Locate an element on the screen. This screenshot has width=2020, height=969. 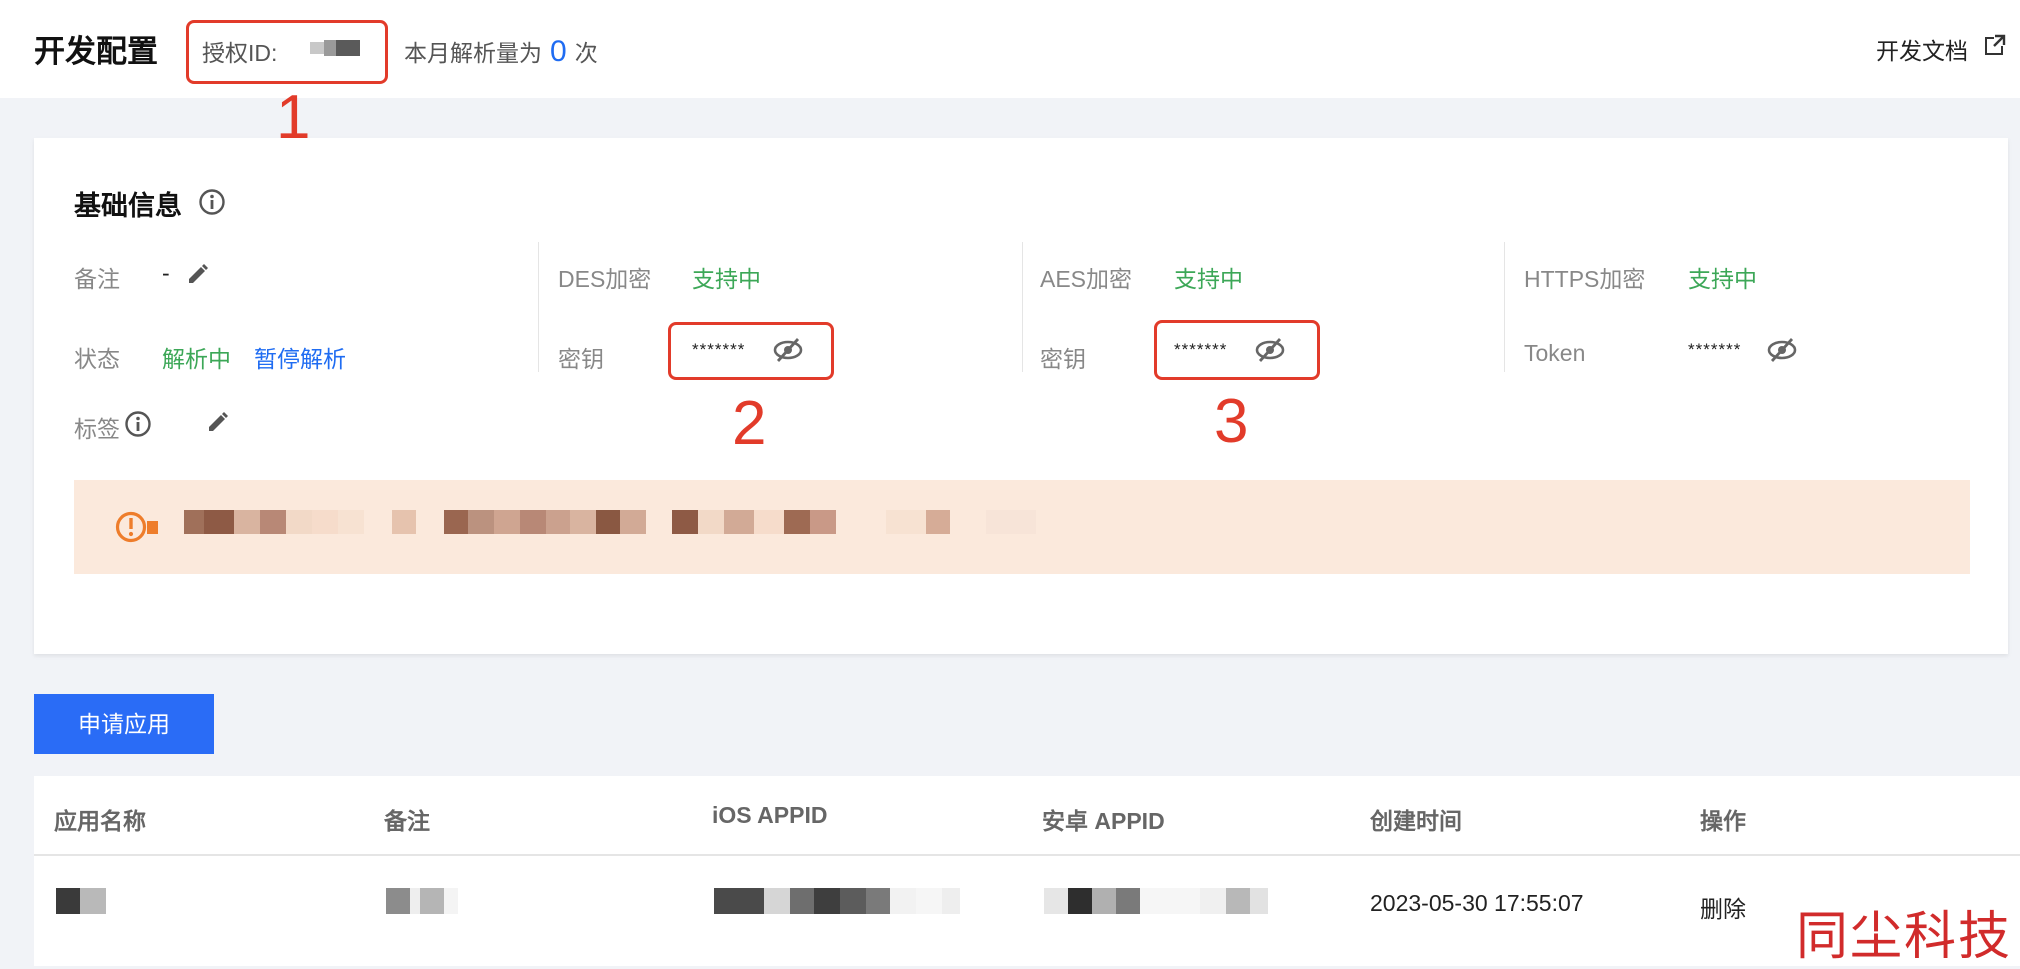
basic-info-title: 基础信息 is located at coordinates (128, 206).